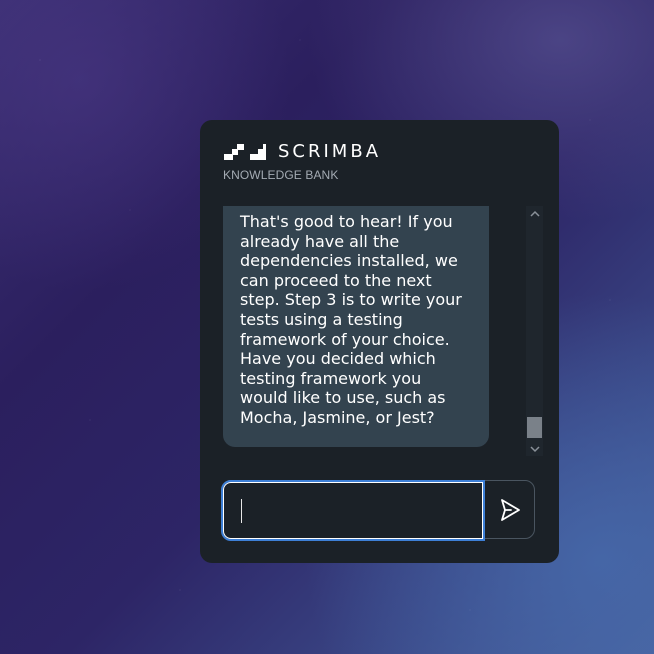 The width and height of the screenshot is (654, 654). Describe the element at coordinates (353, 510) in the screenshot. I see `message-input` at that location.